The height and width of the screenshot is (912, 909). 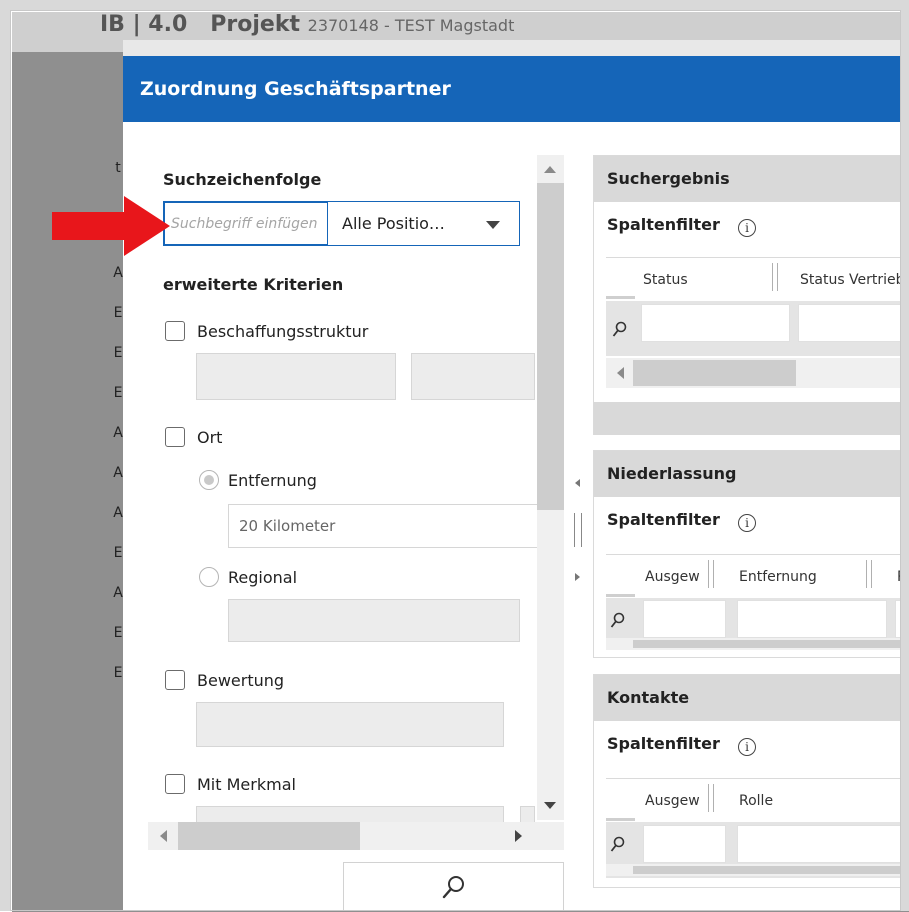 I want to click on project-label: Projekt, so click(x=255, y=24).